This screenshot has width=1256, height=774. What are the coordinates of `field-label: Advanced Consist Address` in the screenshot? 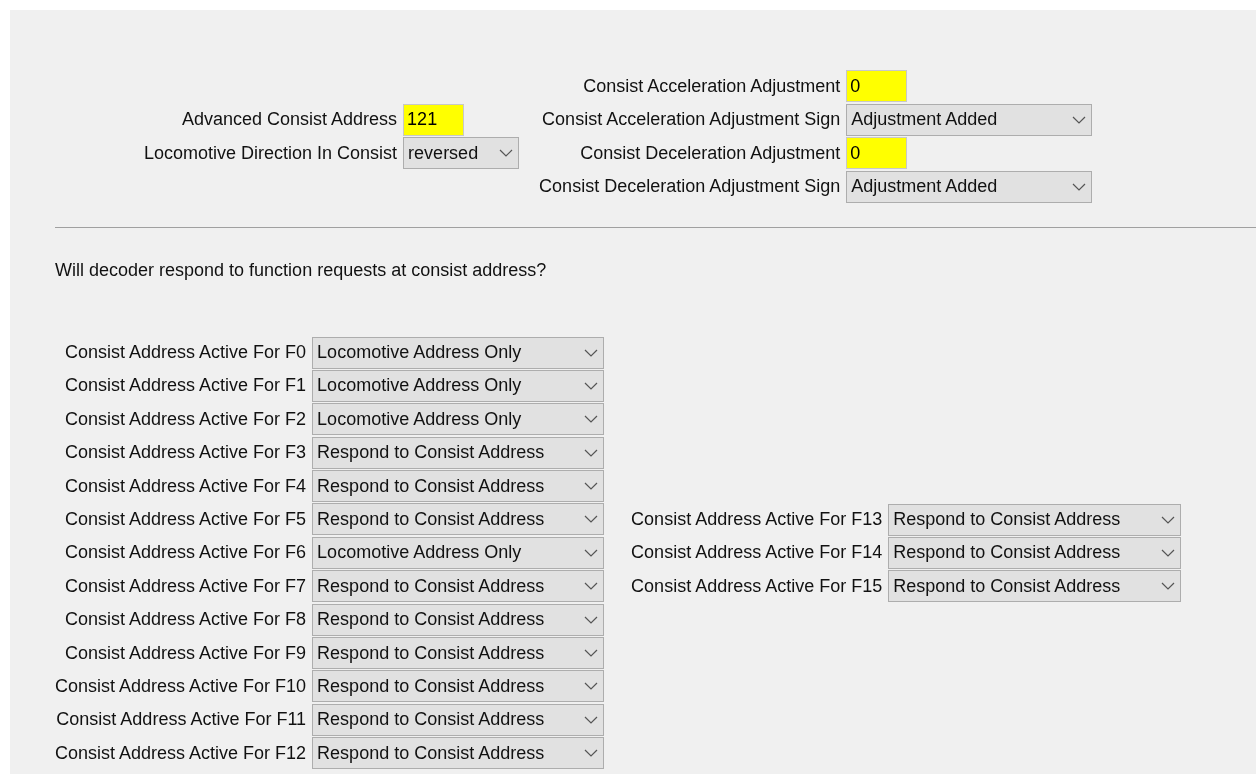 It's located at (290, 119).